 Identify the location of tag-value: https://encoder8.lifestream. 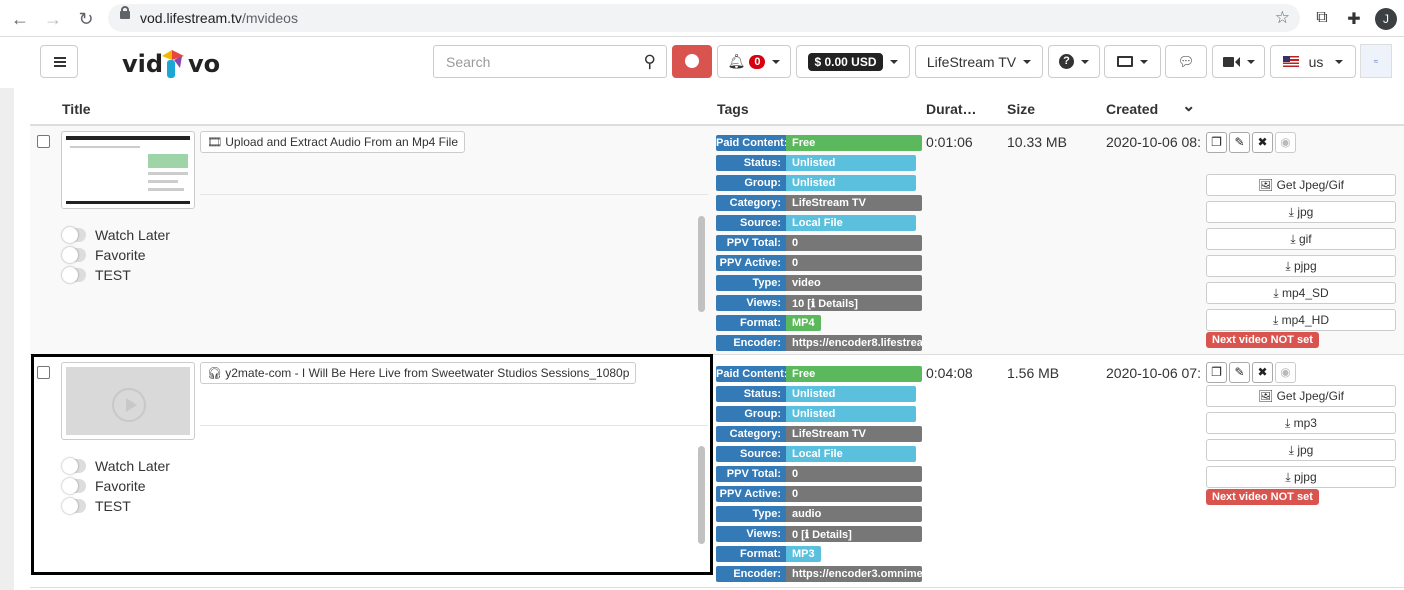
(854, 343).